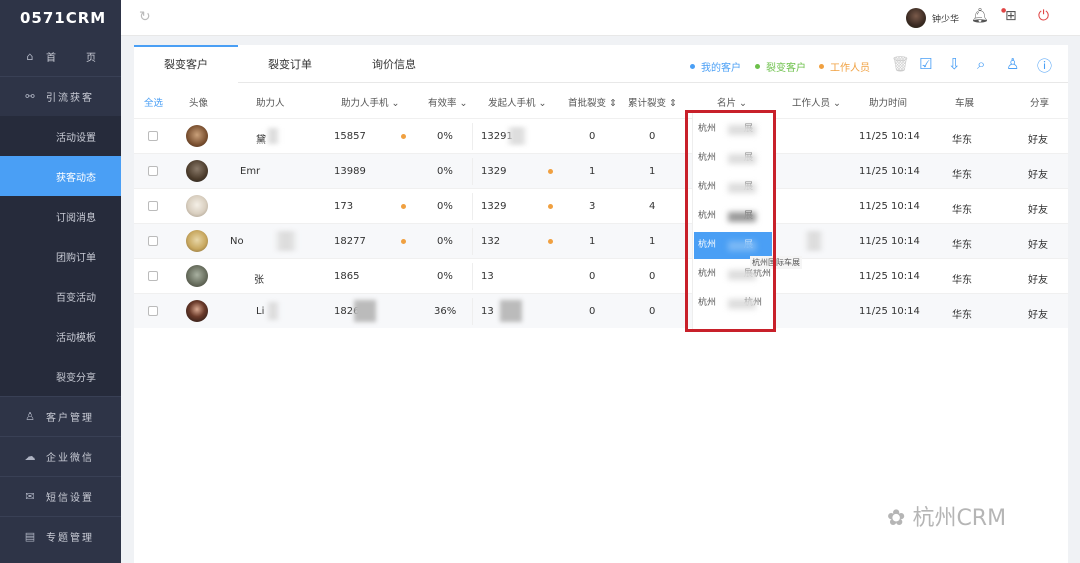 Image resolution: width=1080 pixels, height=563 pixels. Describe the element at coordinates (70, 98) in the screenshot. I see `sidebar-item-label: 引流获客` at that location.